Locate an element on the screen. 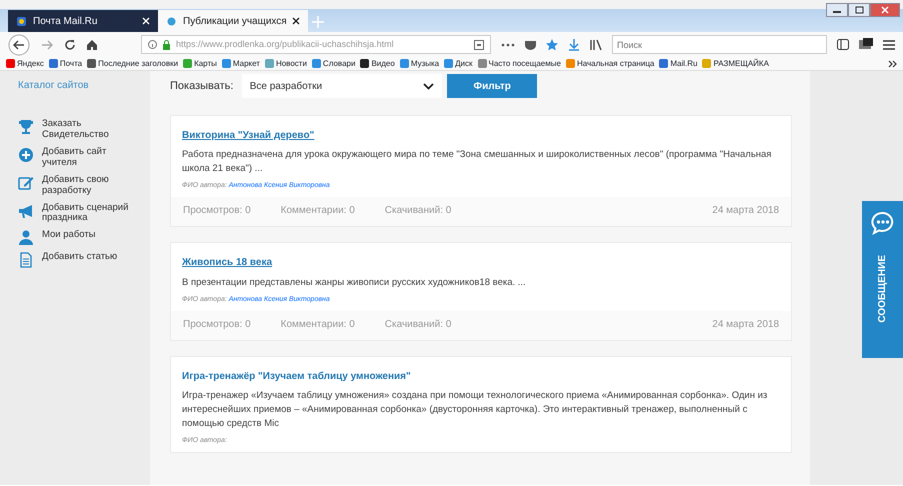 This screenshot has width=903, height=486. edit-icon is located at coordinates (26, 182).